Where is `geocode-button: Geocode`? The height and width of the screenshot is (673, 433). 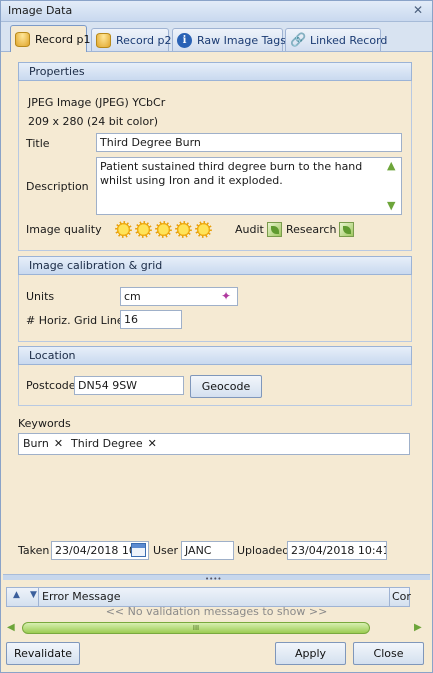
geocode-button: Geocode is located at coordinates (226, 386).